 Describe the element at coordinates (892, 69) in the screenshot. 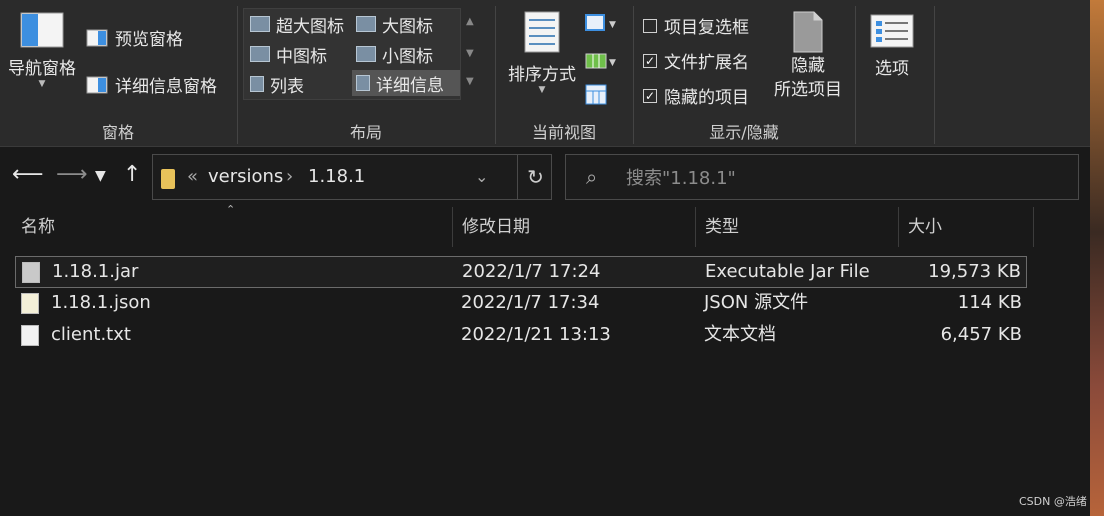

I see `options-label: 选项` at that location.